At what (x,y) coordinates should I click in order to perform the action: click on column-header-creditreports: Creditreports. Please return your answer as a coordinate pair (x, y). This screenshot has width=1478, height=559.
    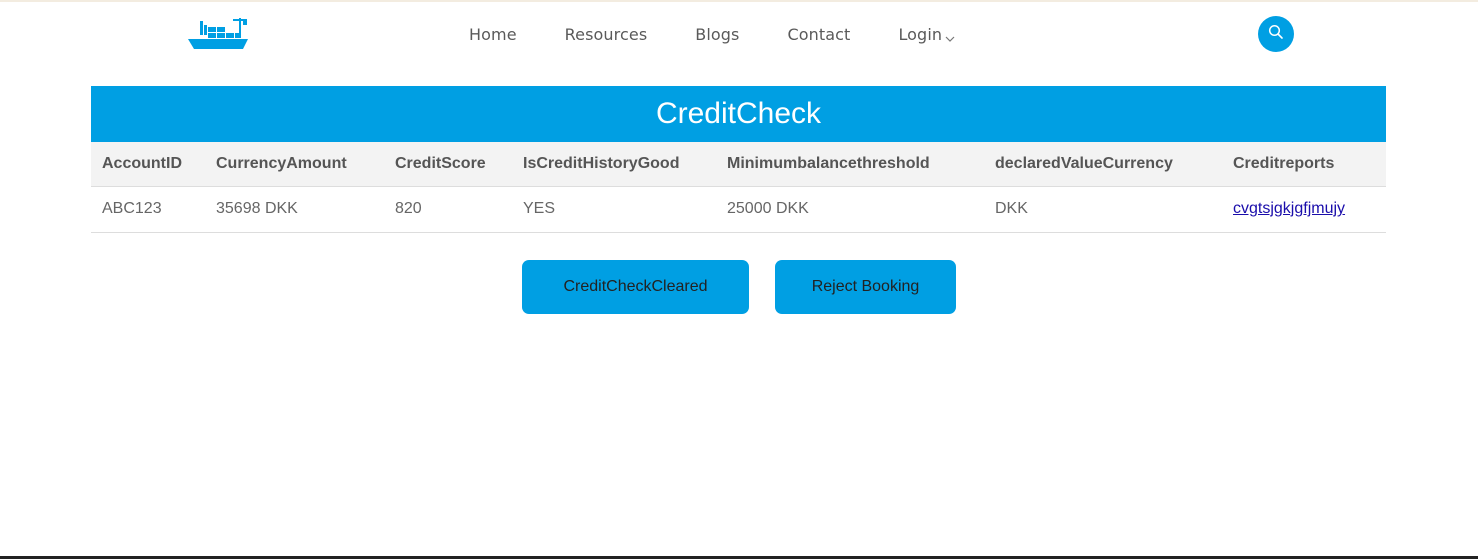
    Looking at the image, I should click on (1304, 164).